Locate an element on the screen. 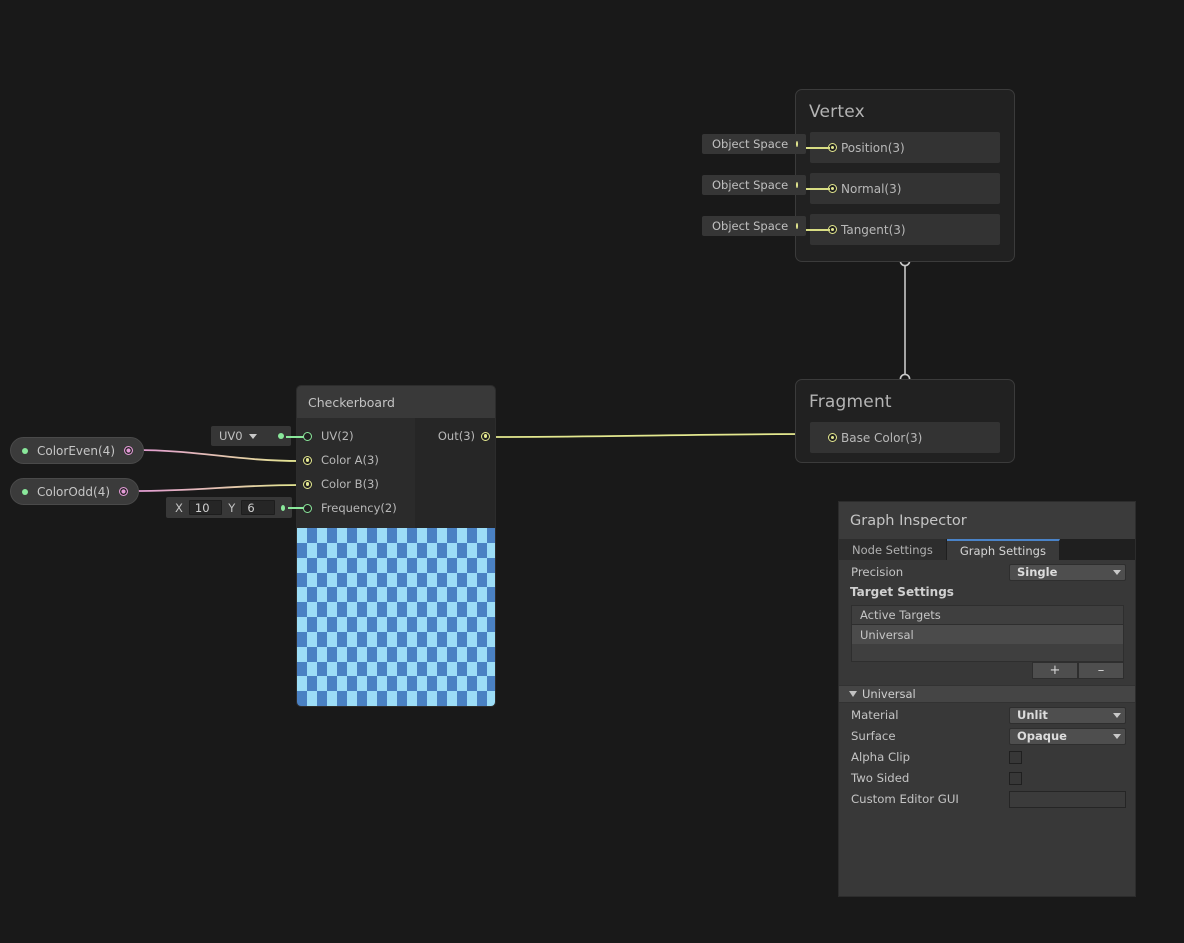 This screenshot has width=1184, height=943. plus-icon: + is located at coordinates (1055, 670).